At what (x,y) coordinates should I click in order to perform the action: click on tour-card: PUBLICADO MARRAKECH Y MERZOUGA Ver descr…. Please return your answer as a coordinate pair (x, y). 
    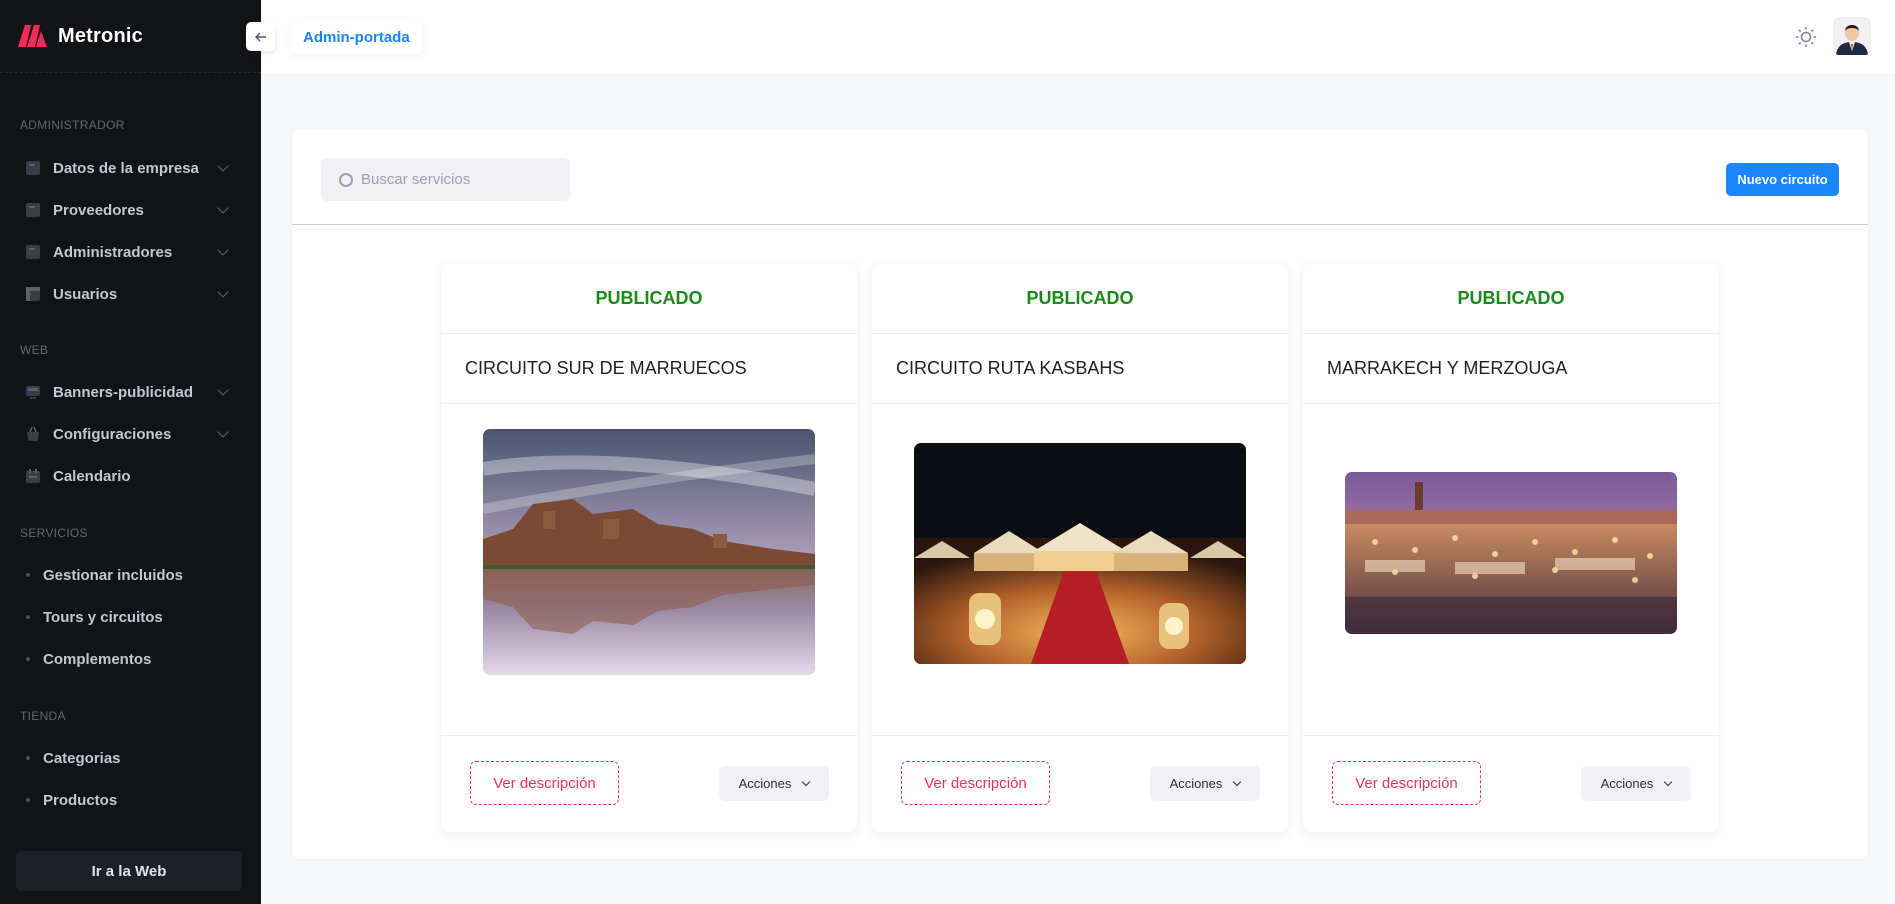
    Looking at the image, I should click on (1511, 548).